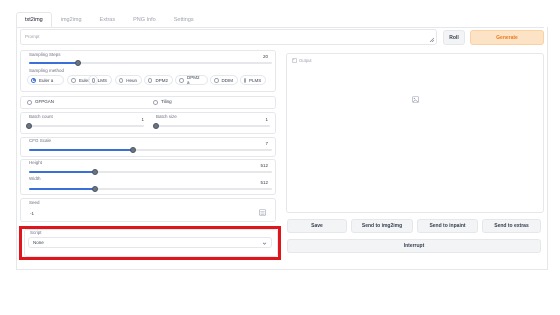 This screenshot has height=315, width=560. What do you see at coordinates (150, 150) in the screenshot?
I see `cfg-scale-slider` at bounding box center [150, 150].